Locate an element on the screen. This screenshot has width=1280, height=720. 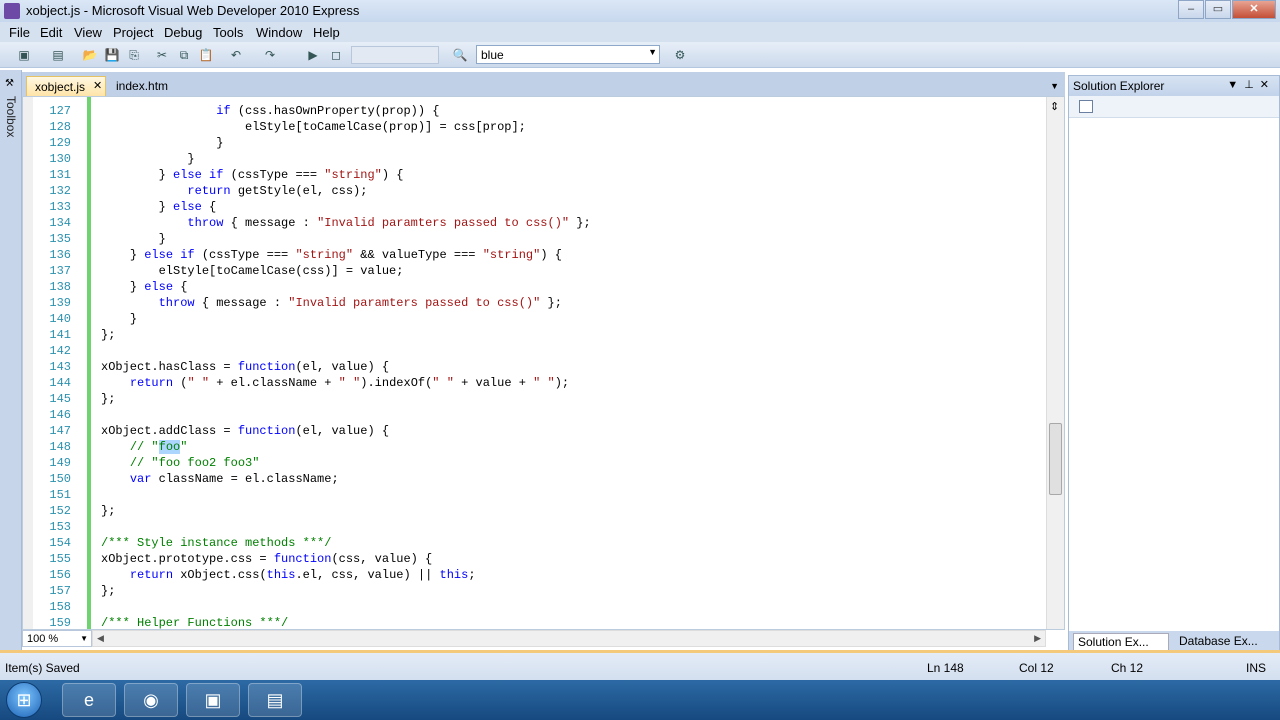
menu-debug: Debug is located at coordinates (183, 32).